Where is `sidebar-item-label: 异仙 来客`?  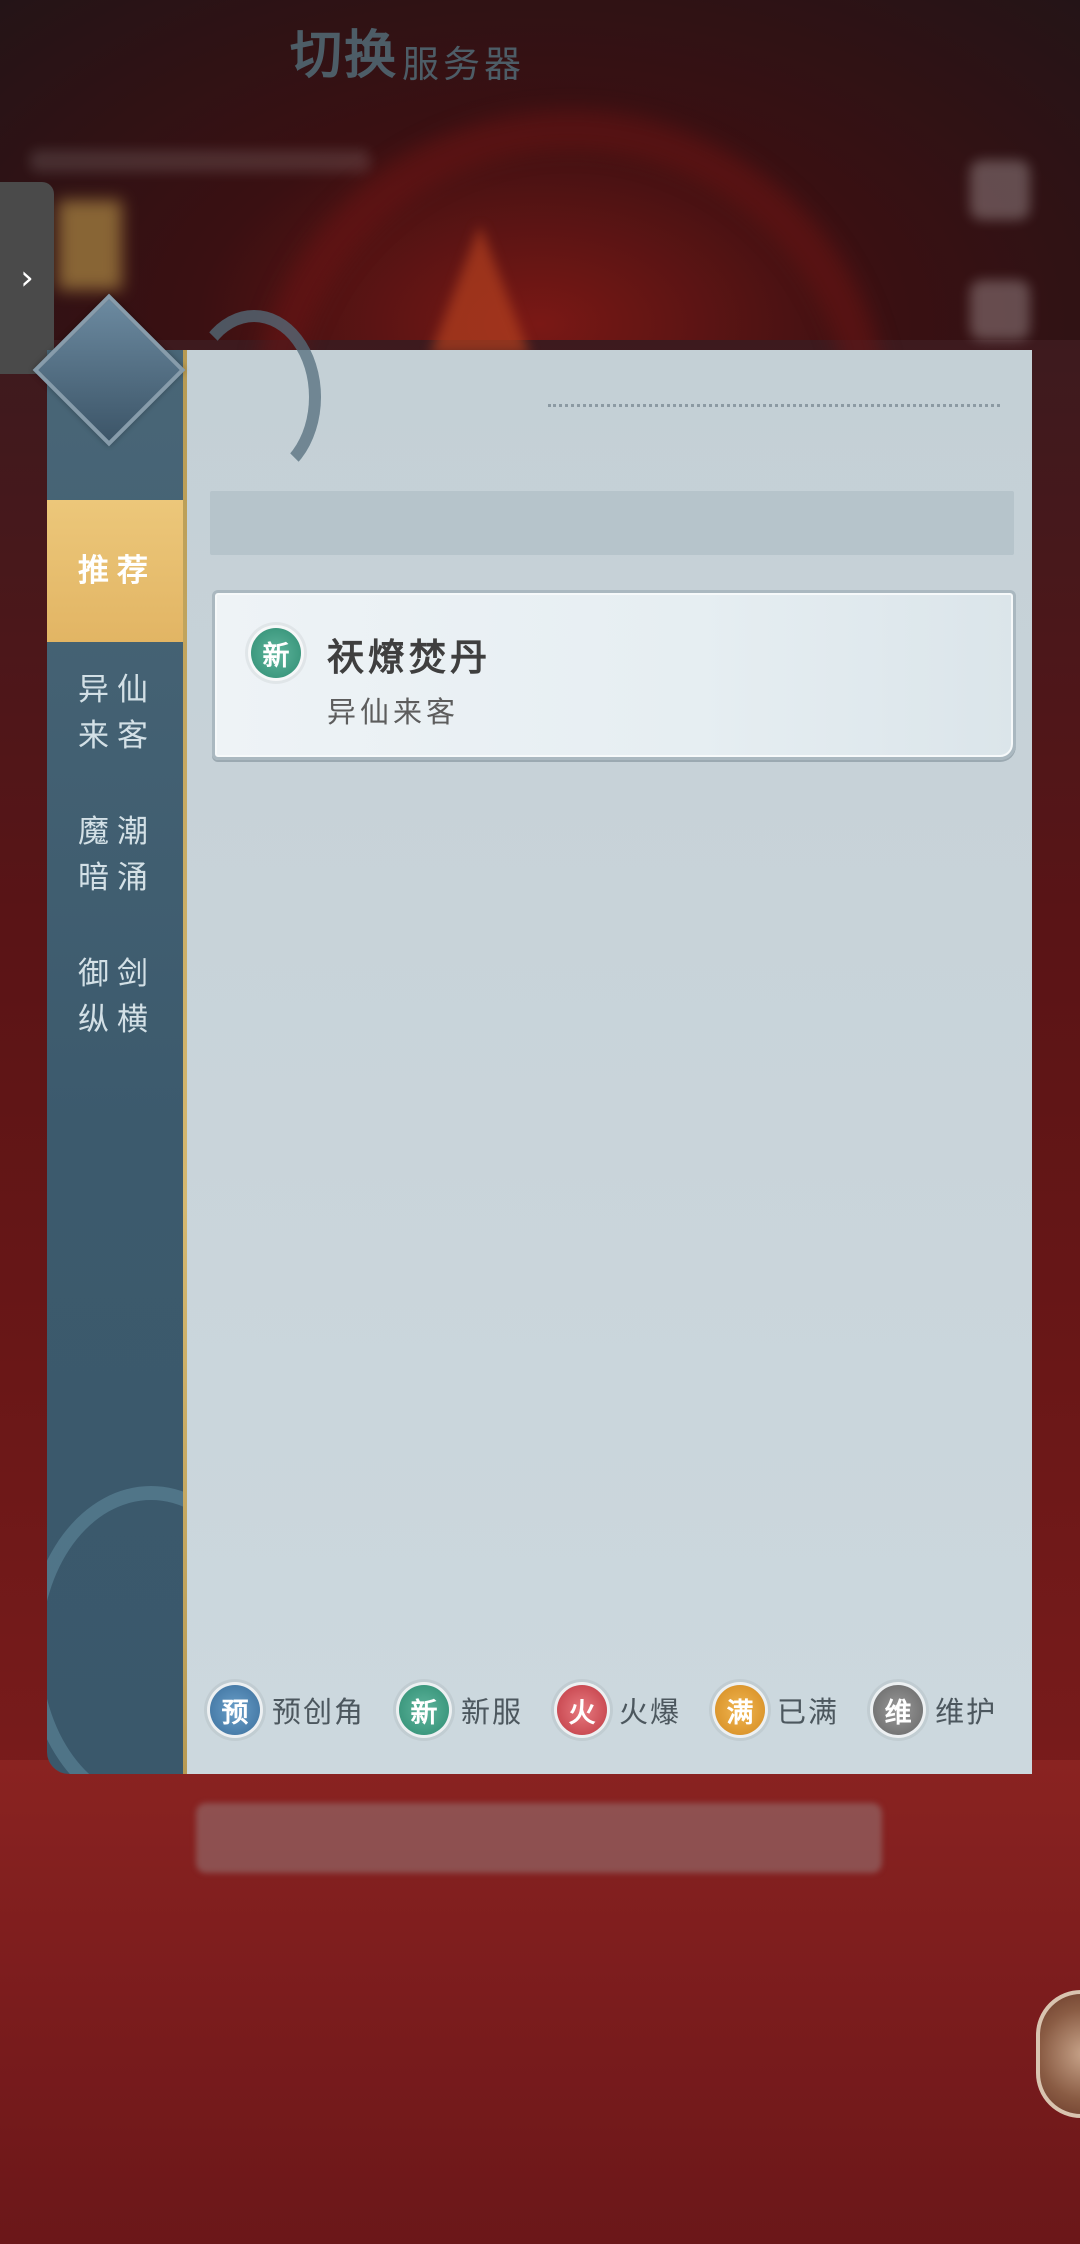 sidebar-item-label: 异仙 来客 is located at coordinates (117, 713).